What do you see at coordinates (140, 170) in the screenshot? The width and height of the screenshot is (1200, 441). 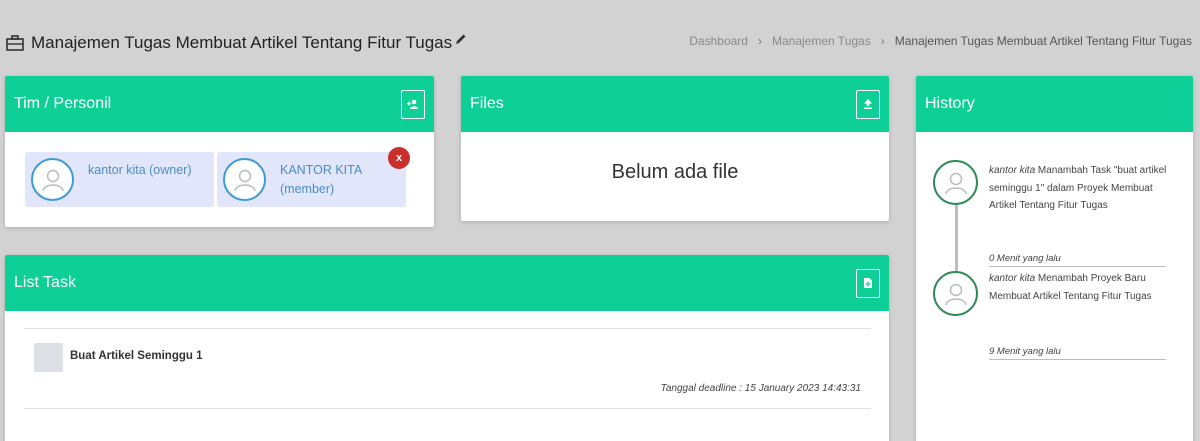 I see `member-name: kantor kita (owner)` at bounding box center [140, 170].